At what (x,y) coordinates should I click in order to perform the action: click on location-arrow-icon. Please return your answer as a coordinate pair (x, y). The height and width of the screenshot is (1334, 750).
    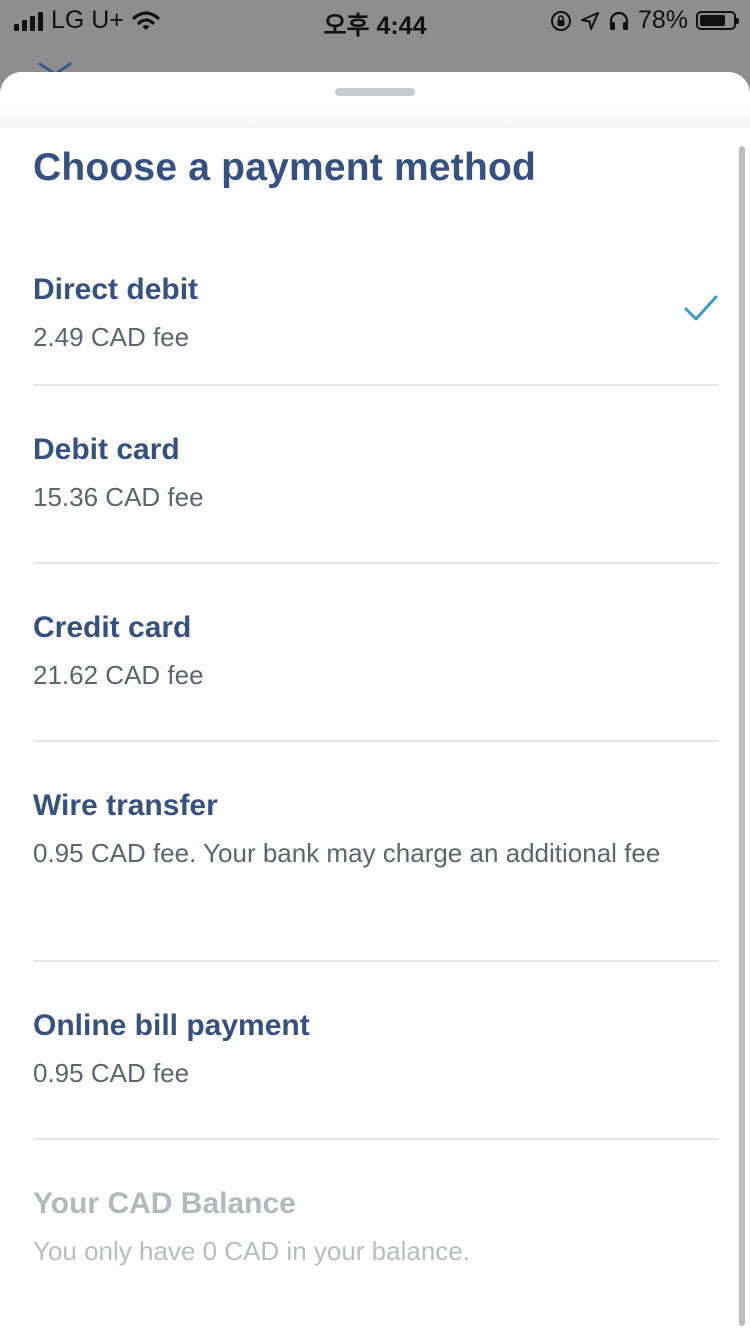
    Looking at the image, I should click on (589, 20).